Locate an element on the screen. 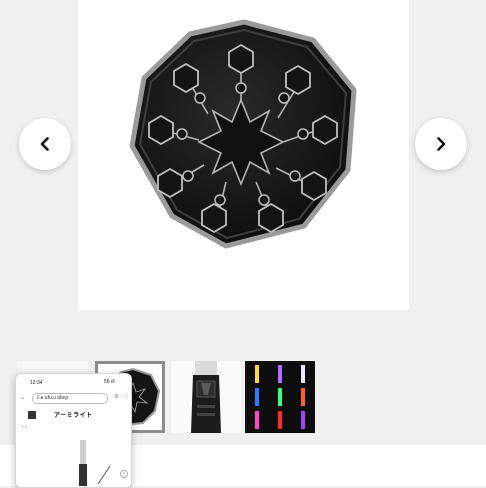 The image size is (486, 488). phone-product-image is located at coordinates (95, 463).